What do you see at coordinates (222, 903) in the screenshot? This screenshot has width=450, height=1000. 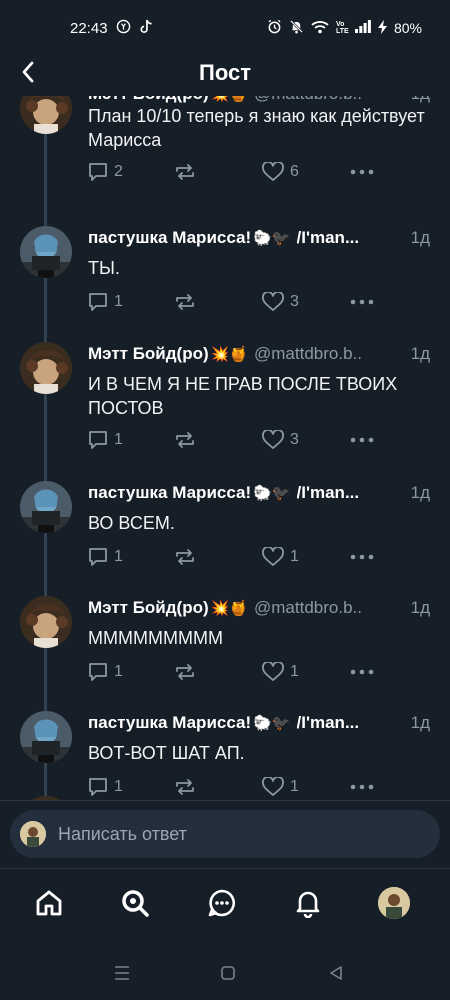 I see `tab-messages` at bounding box center [222, 903].